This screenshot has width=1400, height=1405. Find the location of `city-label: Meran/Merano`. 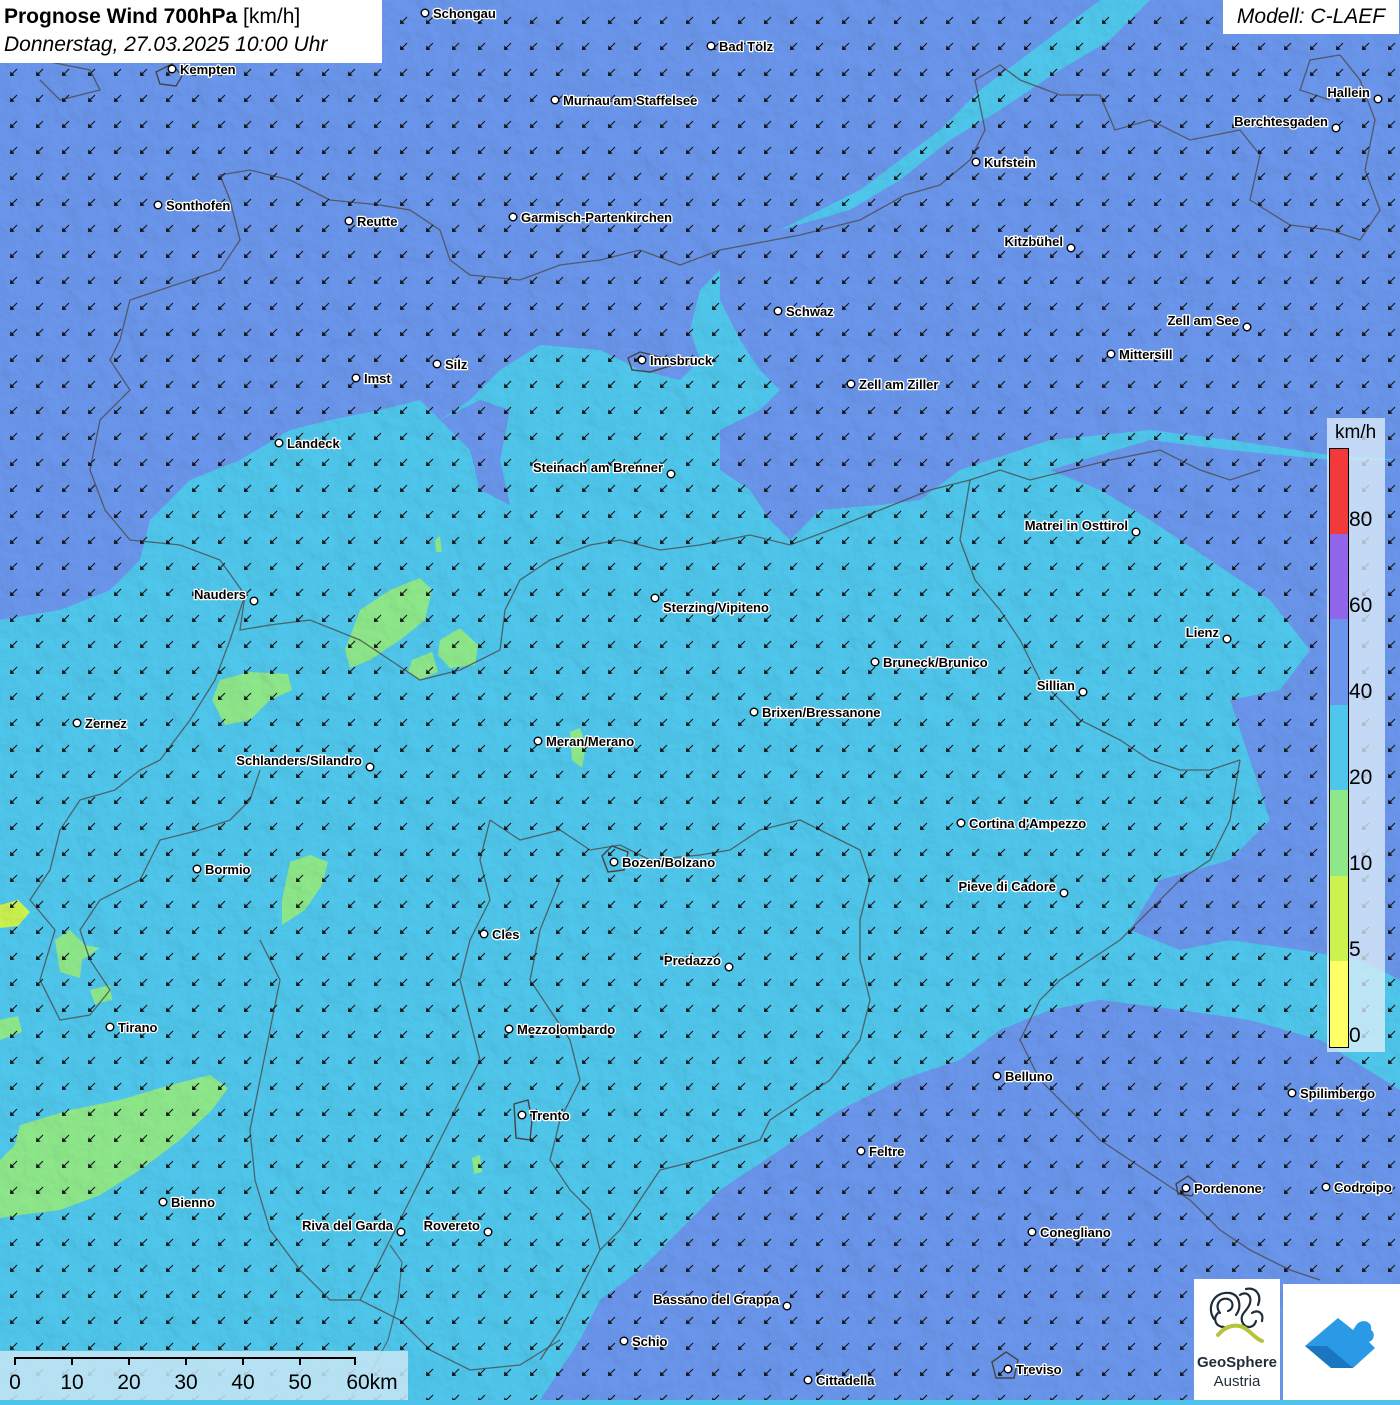

city-label: Meran/Merano is located at coordinates (590, 741).